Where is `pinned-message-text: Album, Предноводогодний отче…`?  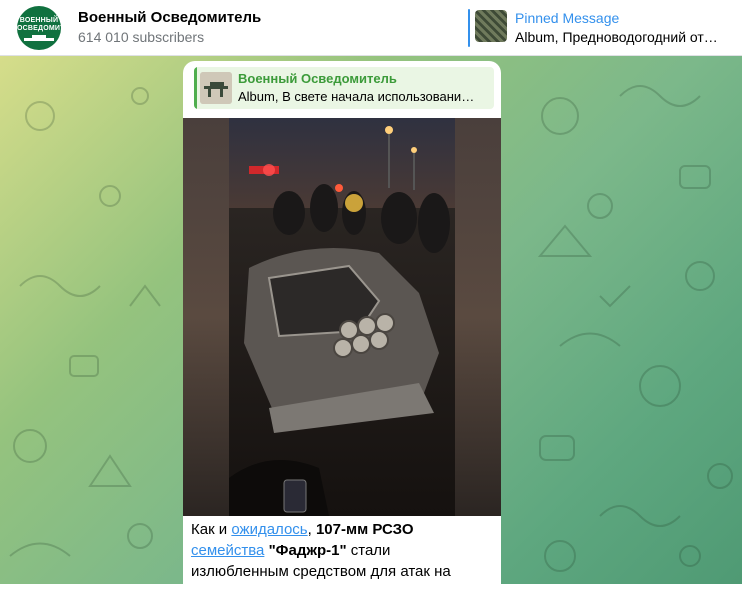 pinned-message-text: Album, Предноводогодний отче… is located at coordinates (617, 37).